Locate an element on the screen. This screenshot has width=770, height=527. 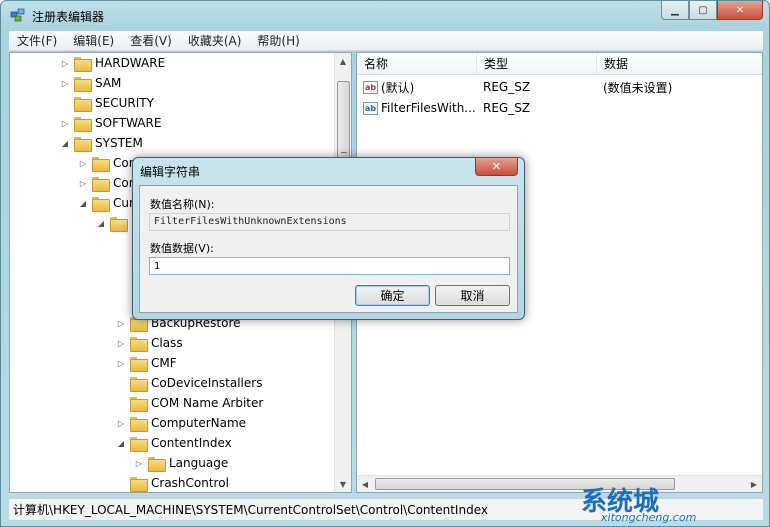
tree-item-label: Language is located at coordinates (199, 463).